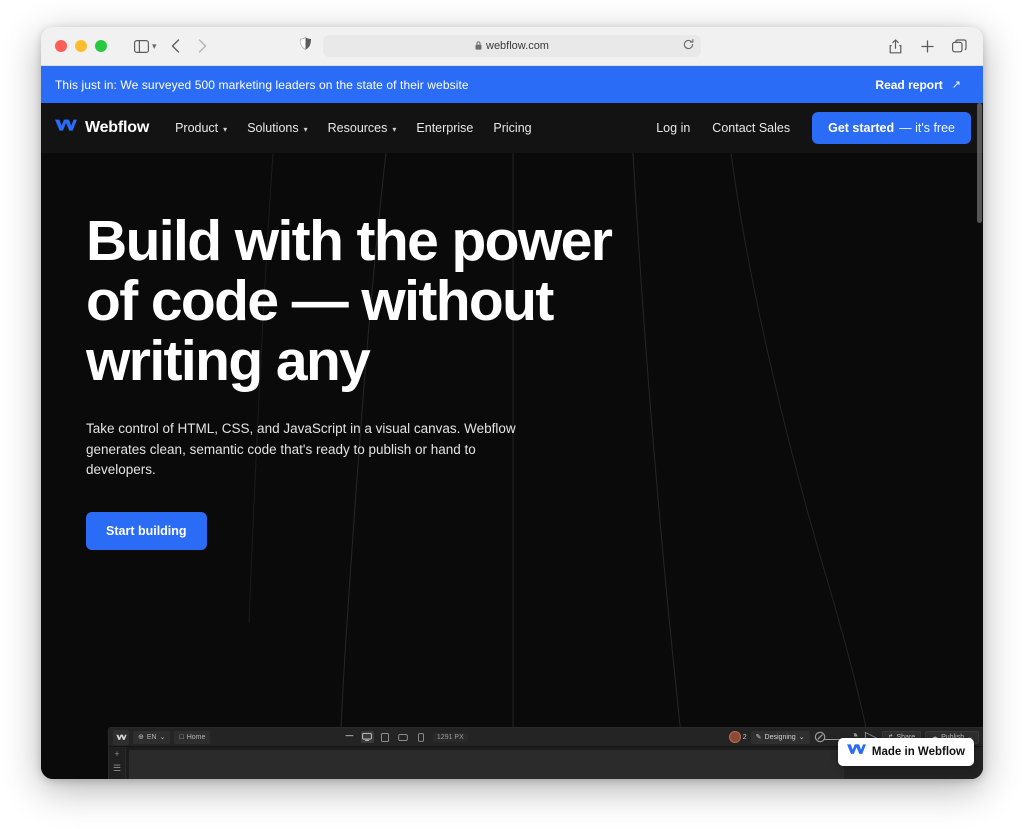  What do you see at coordinates (273, 128) in the screenshot?
I see `nav-item-solutions-label: Solutions` at bounding box center [273, 128].